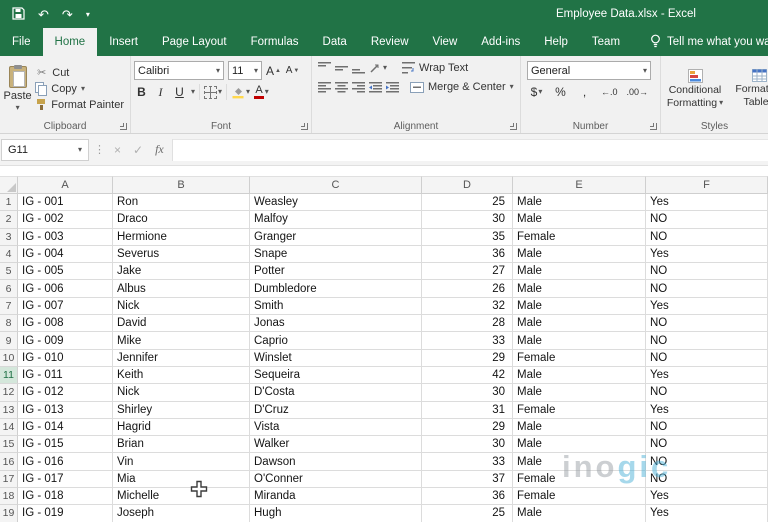  I want to click on cell-F13: Yes, so click(707, 410).